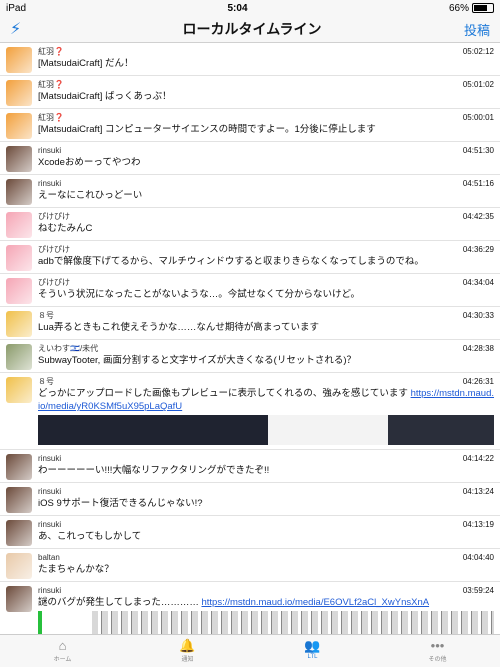 The height and width of the screenshot is (667, 500). What do you see at coordinates (478, 458) in the screenshot?
I see `post-time: 04:14:22` at bounding box center [478, 458].